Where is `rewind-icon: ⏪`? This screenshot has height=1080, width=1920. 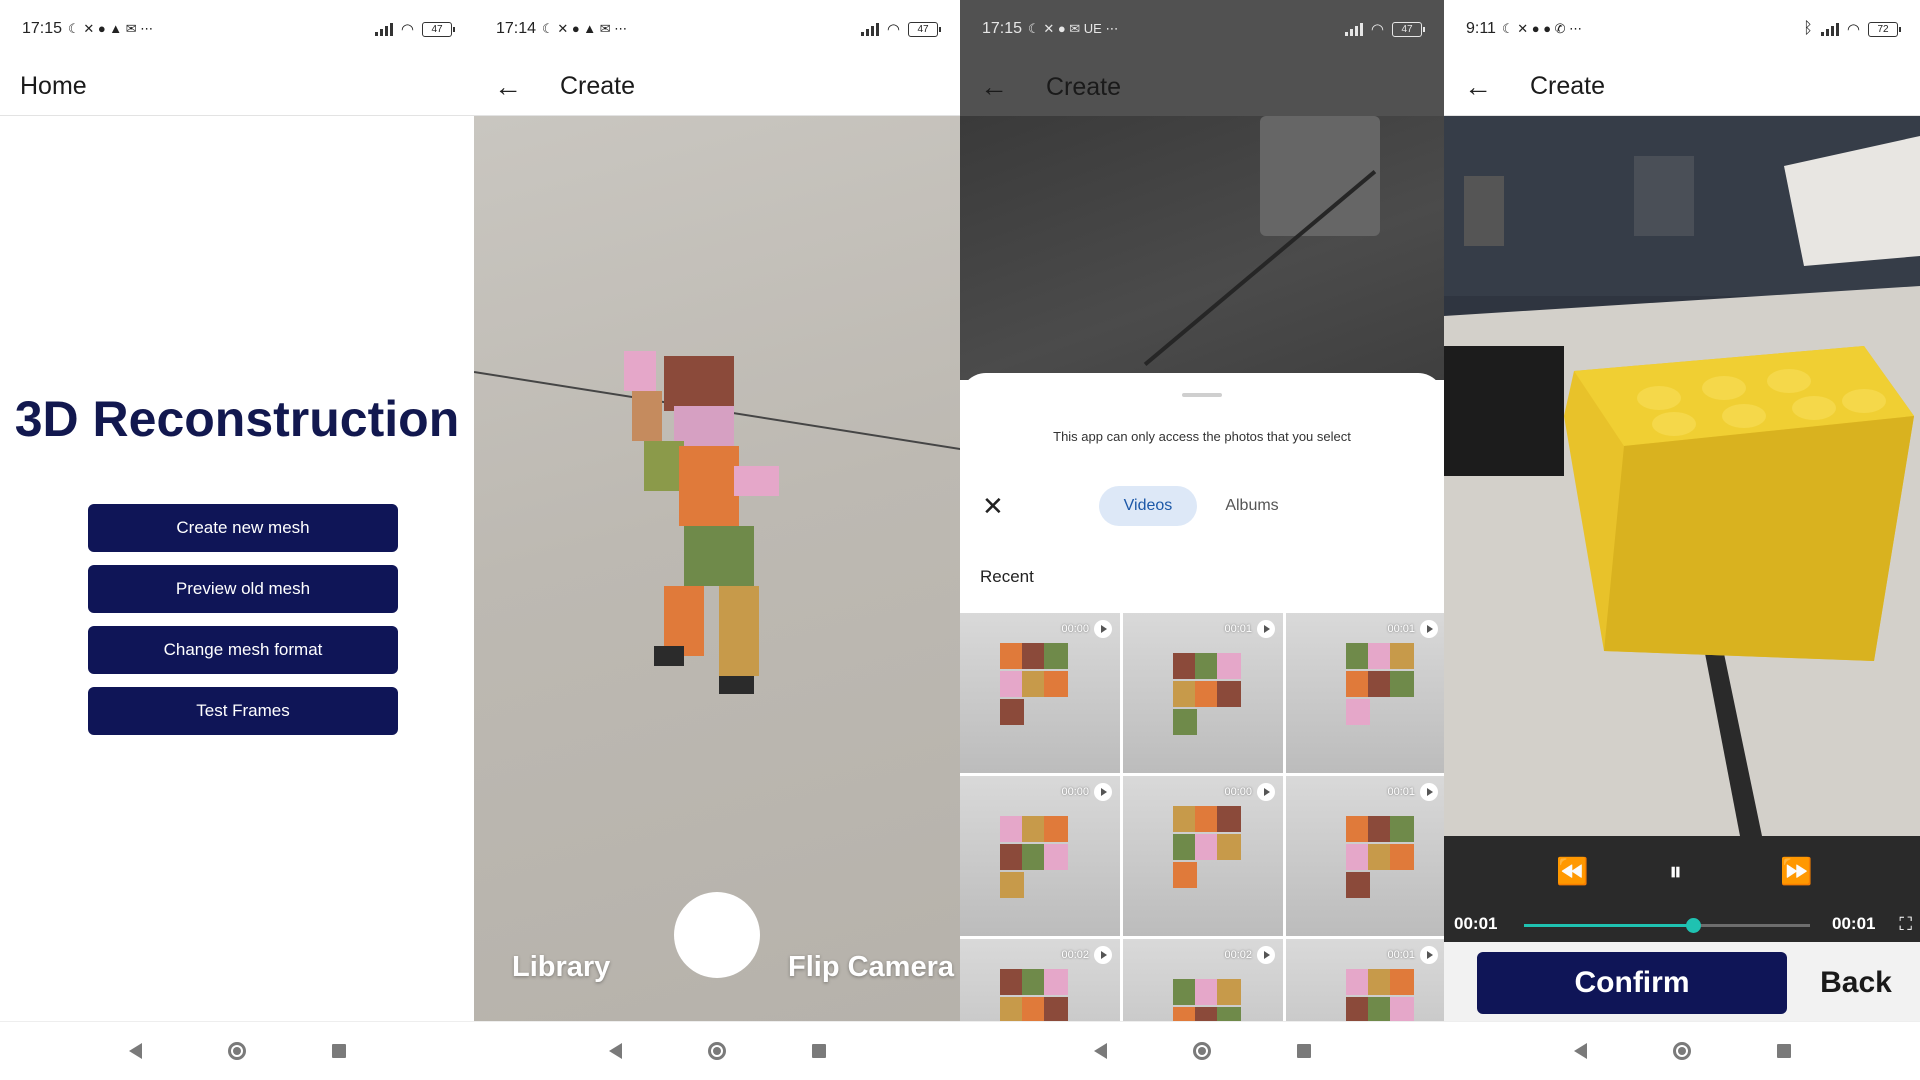 rewind-icon: ⏪ is located at coordinates (1572, 871).